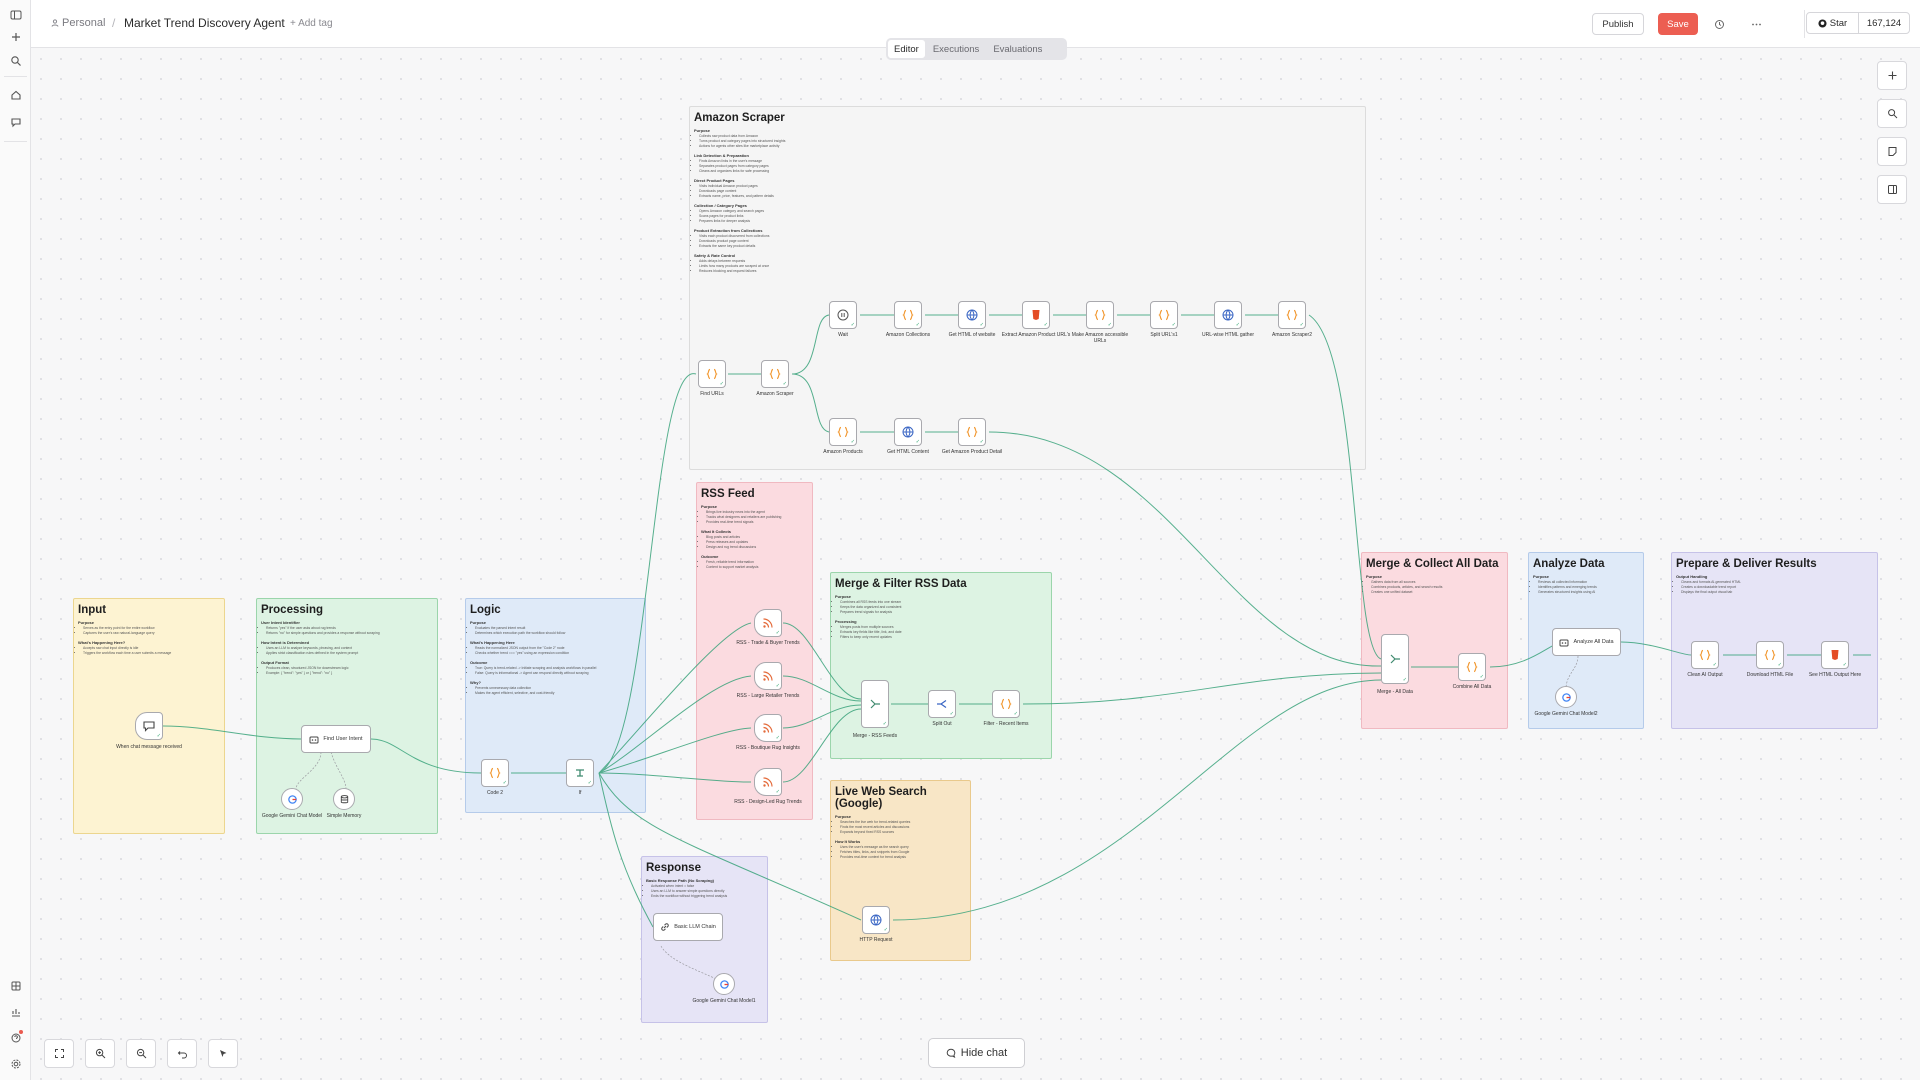 This screenshot has width=1920, height=1080. I want to click on node-split-out: ✓, so click(942, 704).